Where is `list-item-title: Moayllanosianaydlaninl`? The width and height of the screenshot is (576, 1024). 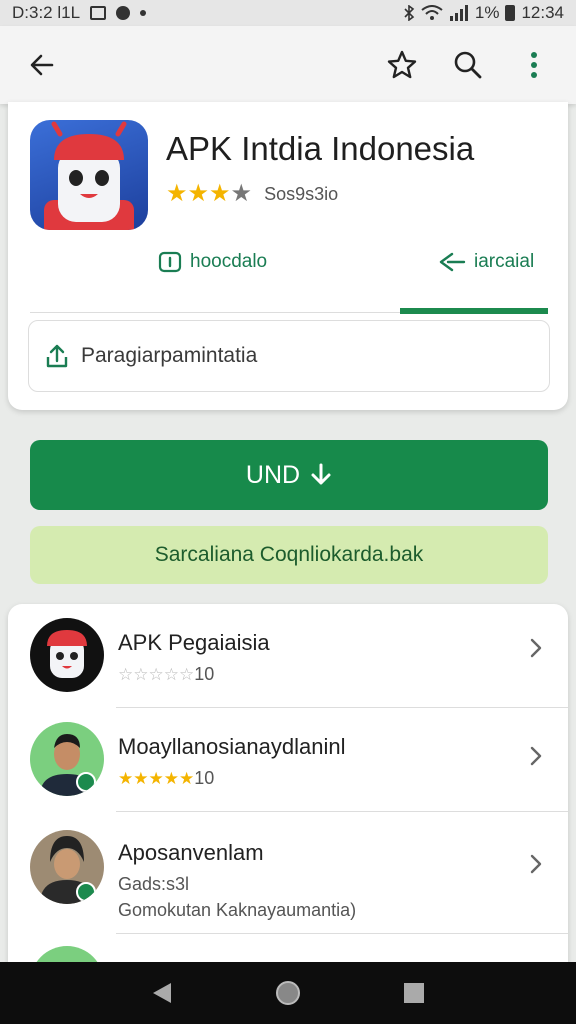
list-item-title: Moayllanosianaydlaninl is located at coordinates (232, 746).